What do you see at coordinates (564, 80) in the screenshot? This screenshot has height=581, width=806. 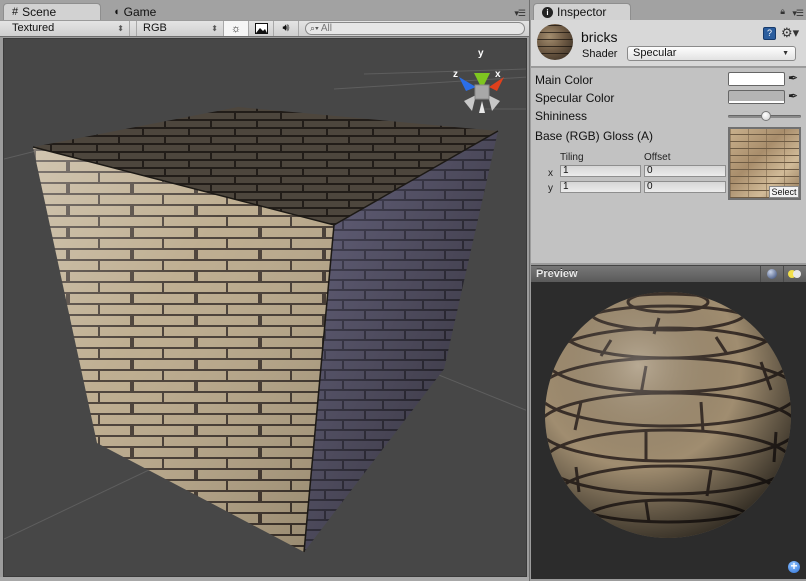 I see `main-color-label: Main Color` at bounding box center [564, 80].